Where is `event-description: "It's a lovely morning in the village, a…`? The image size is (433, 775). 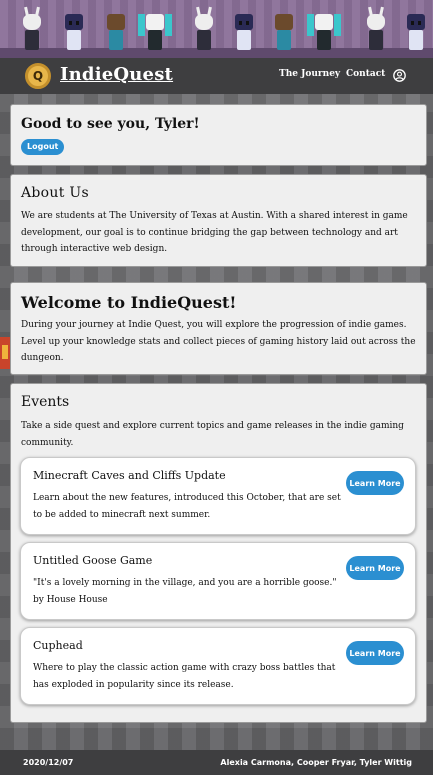
event-description: "It's a lovely morning in the village, a… is located at coordinates (185, 591).